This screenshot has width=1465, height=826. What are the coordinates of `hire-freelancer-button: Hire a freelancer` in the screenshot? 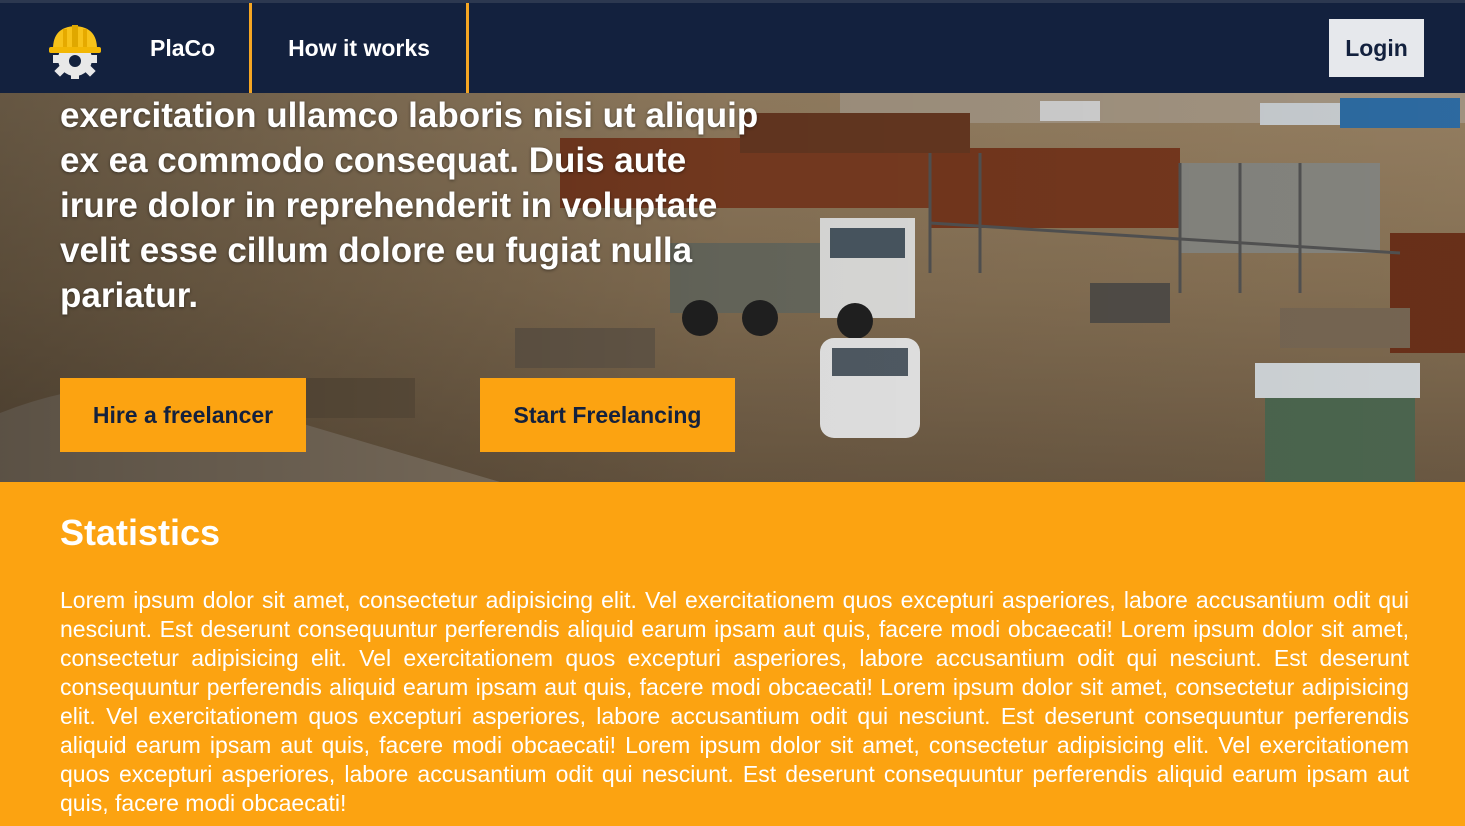 It's located at (183, 415).